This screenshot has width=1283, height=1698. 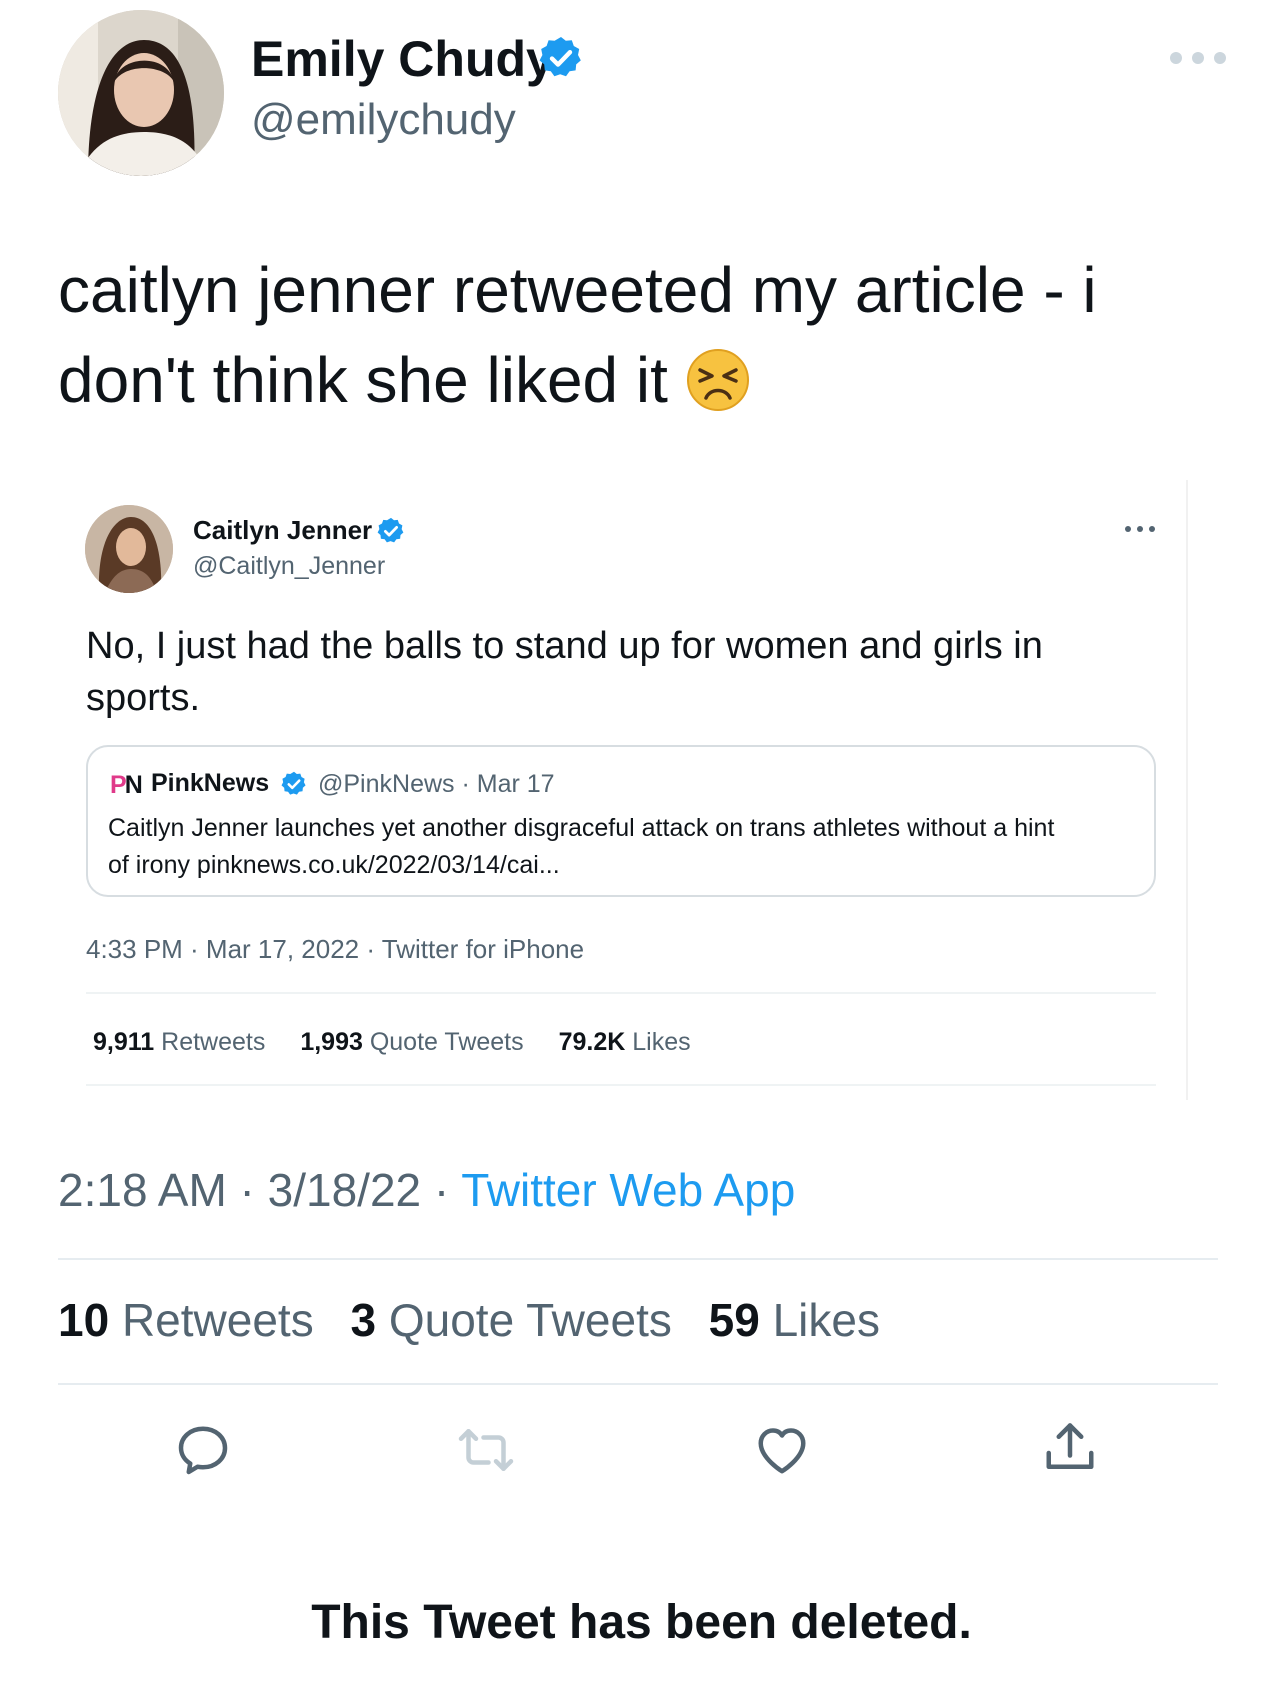 What do you see at coordinates (628, 1190) in the screenshot?
I see `tweet-source-app: Twitter Web App` at bounding box center [628, 1190].